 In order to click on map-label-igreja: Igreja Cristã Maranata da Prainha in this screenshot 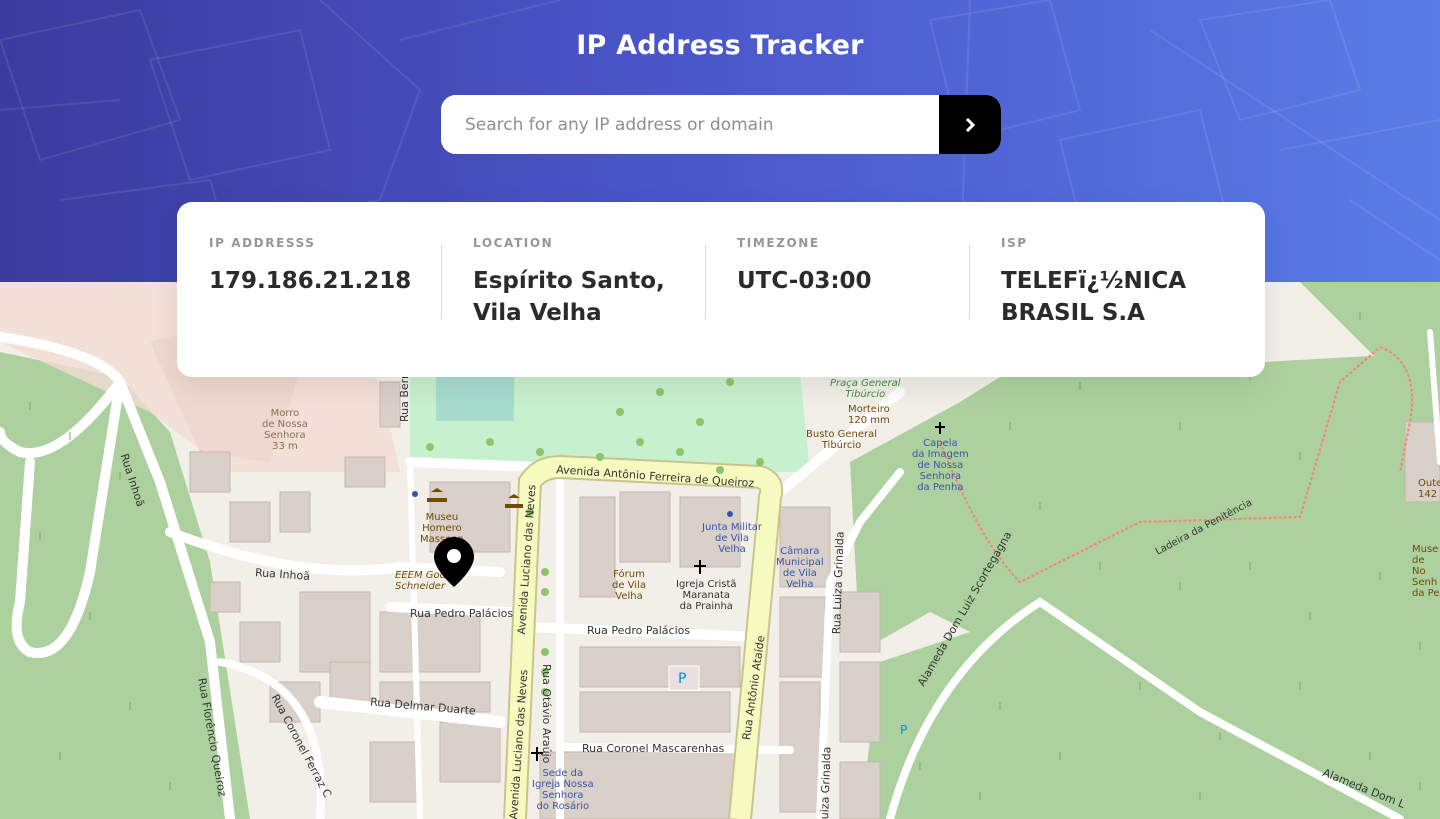, I will do `click(706, 595)`.